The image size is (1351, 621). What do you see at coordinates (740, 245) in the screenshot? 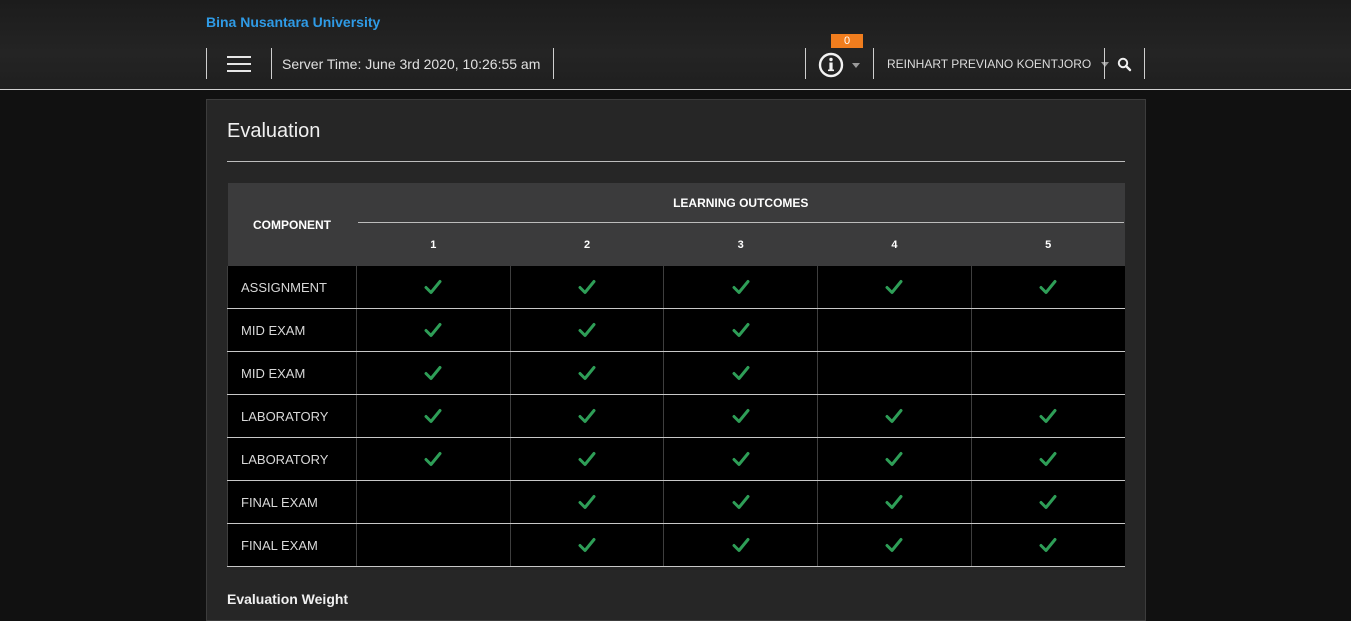
I see `outcome-number-header: 3` at bounding box center [740, 245].